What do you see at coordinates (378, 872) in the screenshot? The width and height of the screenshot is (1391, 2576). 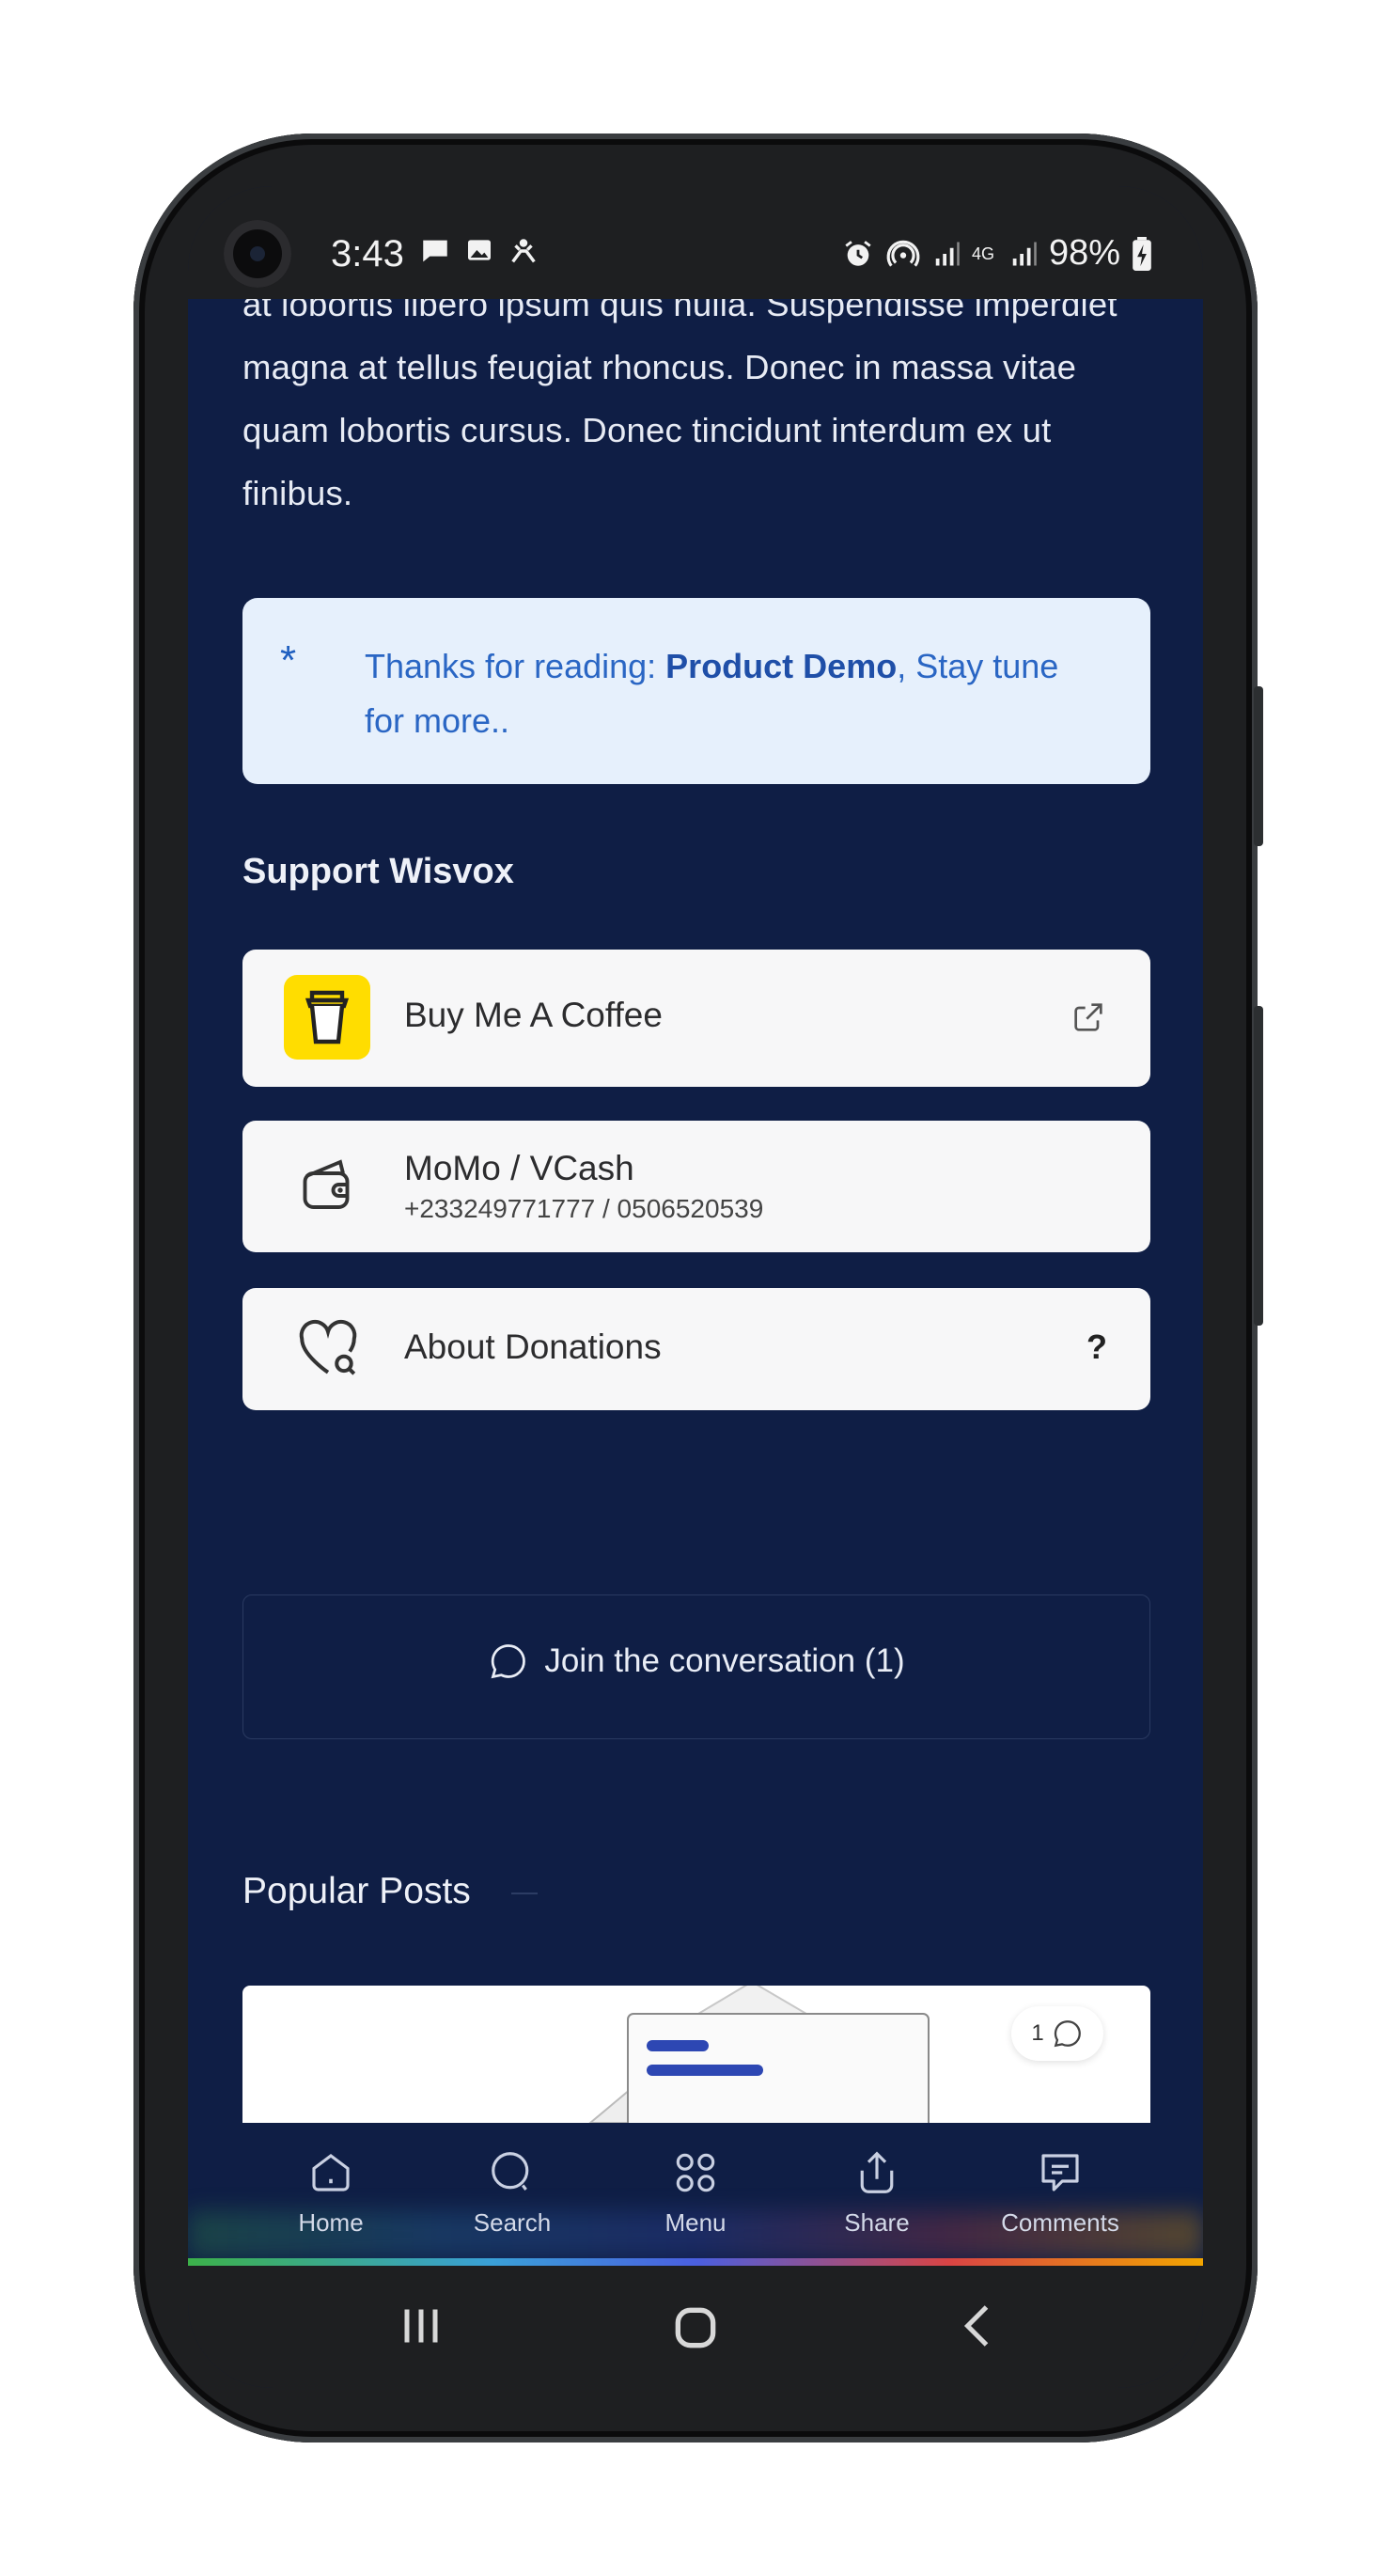 I see `support-title: Support Wisvox` at bounding box center [378, 872].